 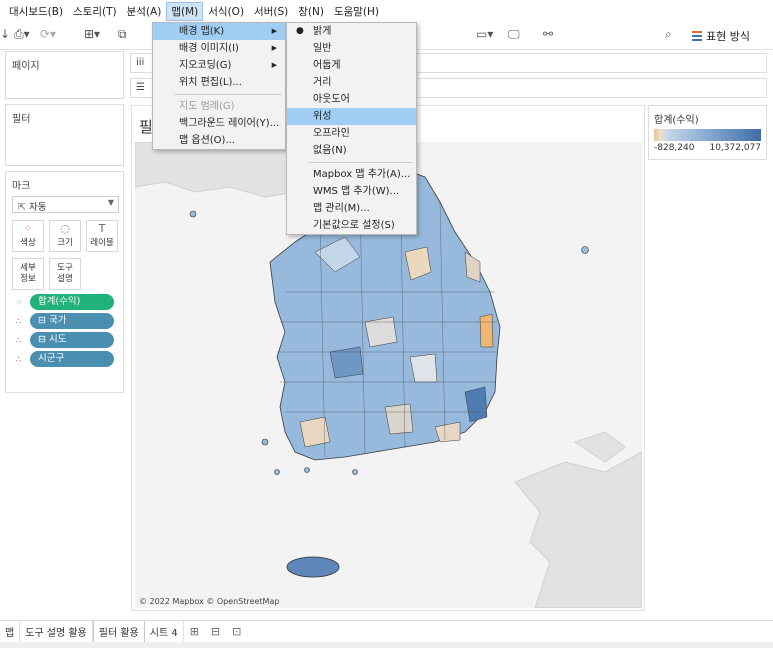 What do you see at coordinates (322, 31) in the screenshot?
I see `submenu-item-label: 밝게` at bounding box center [322, 31].